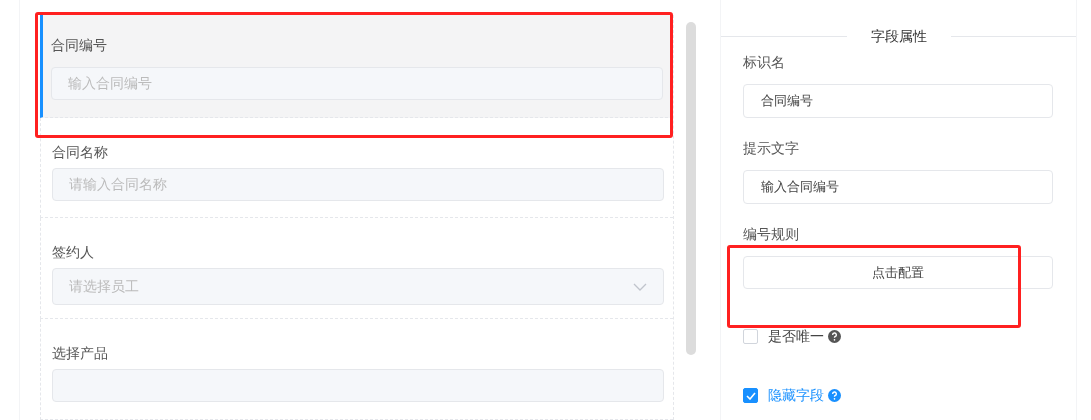 The image size is (1091, 420). What do you see at coordinates (750, 395) in the screenshot?
I see `checkbox` at bounding box center [750, 395].